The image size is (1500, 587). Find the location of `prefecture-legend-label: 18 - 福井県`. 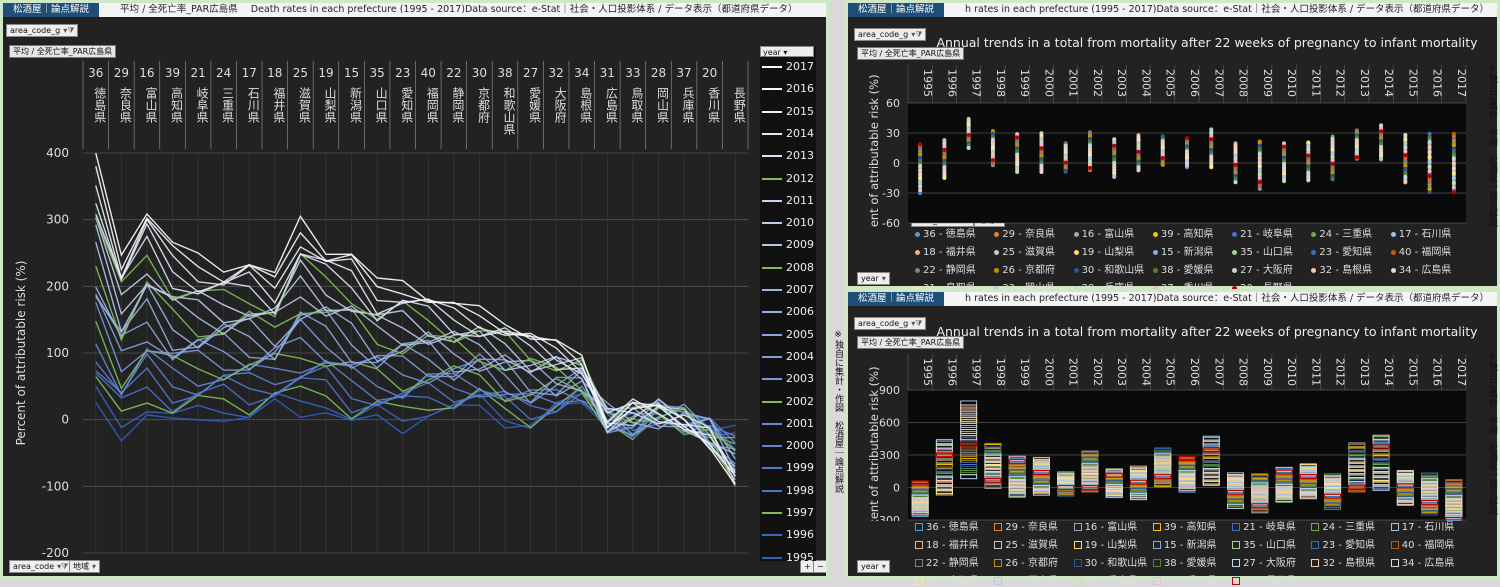

prefecture-legend-label: 18 - 福井県 is located at coordinates (949, 252).